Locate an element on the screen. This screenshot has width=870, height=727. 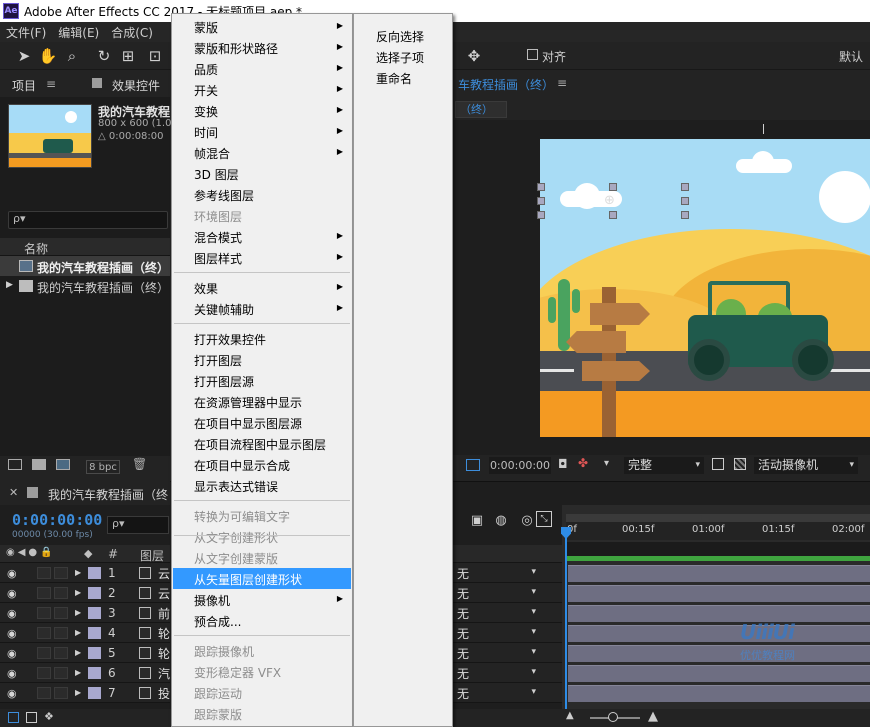
context-menu-item: 从矢量图层创建形状 is located at coordinates (262, 578).